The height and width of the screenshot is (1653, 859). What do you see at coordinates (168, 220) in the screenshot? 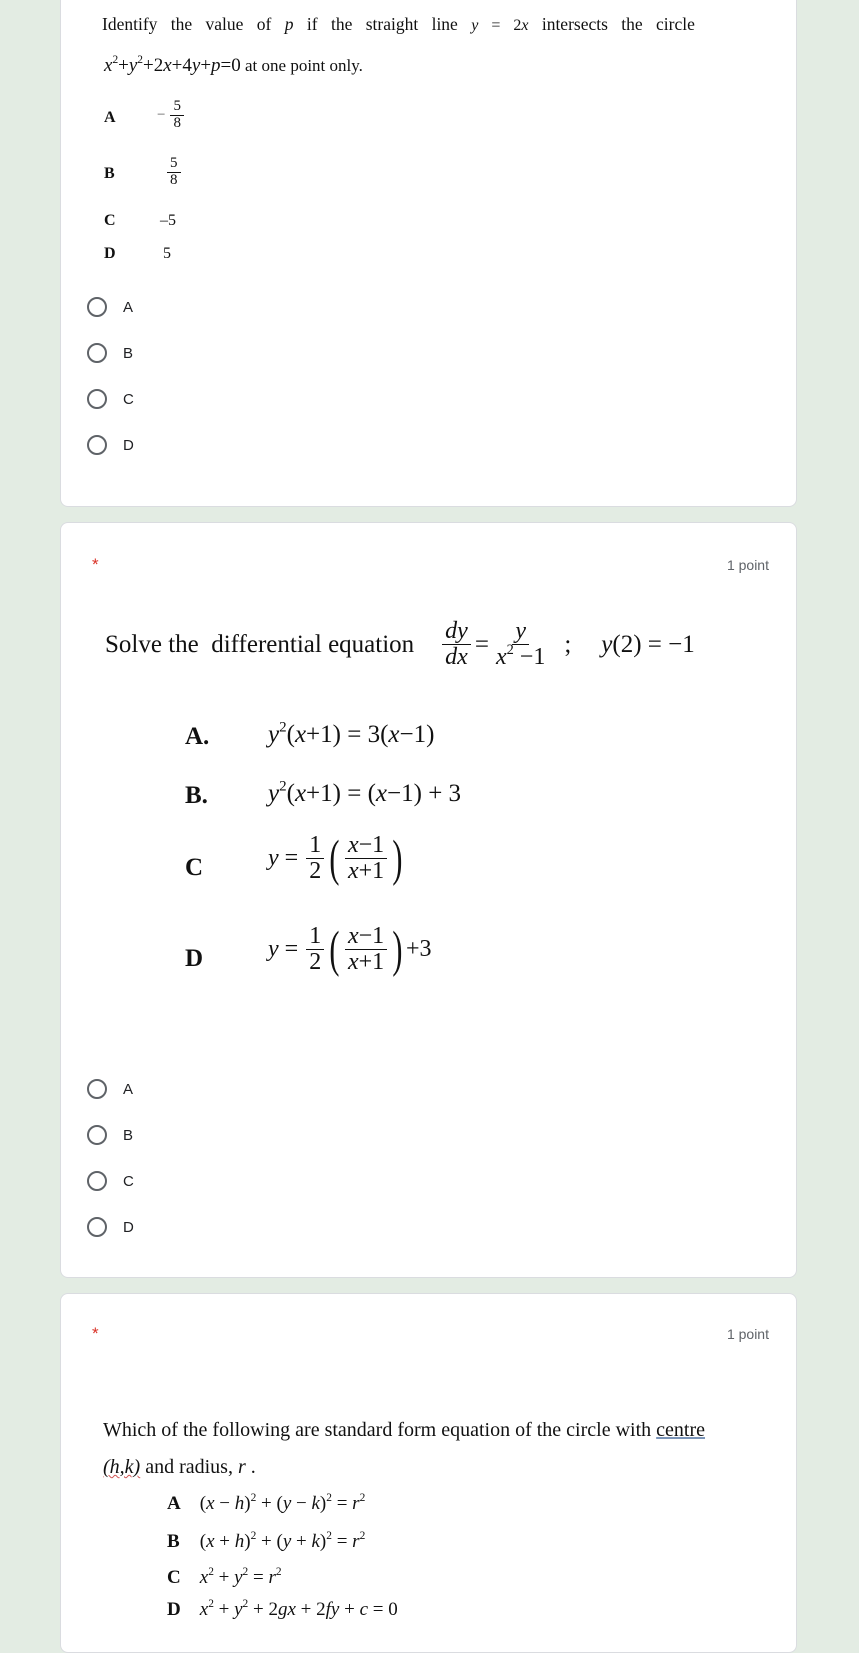
I see `image-option-c-value: –5` at bounding box center [168, 220].